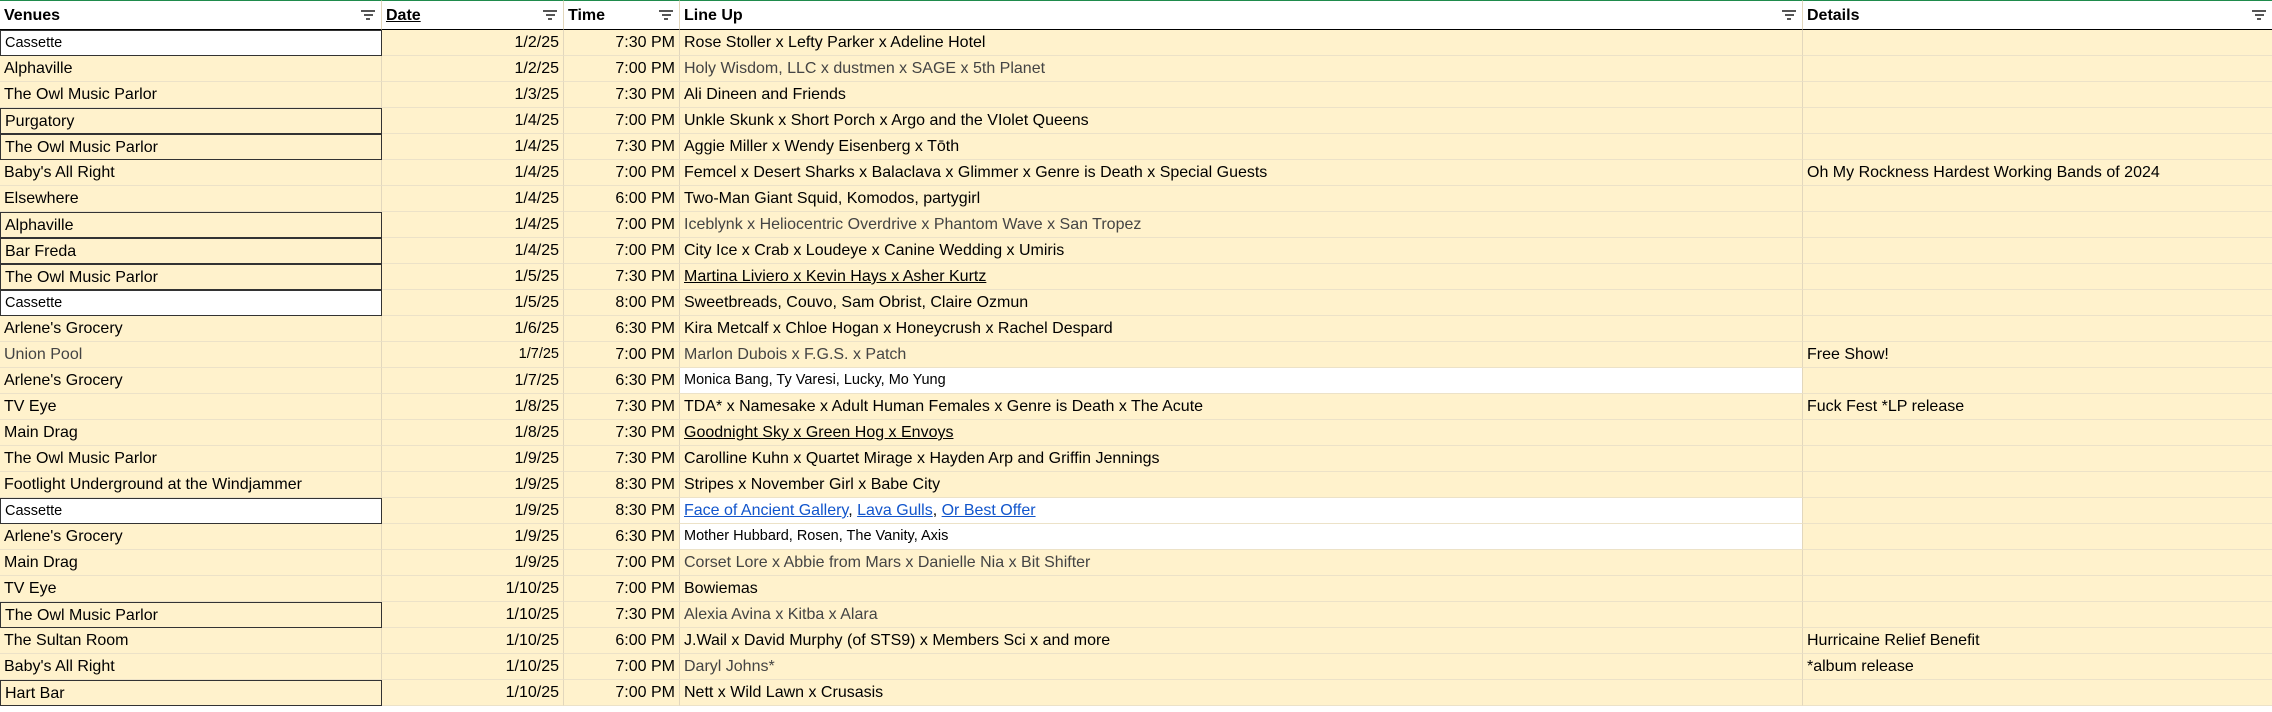 The width and height of the screenshot is (2272, 712). What do you see at coordinates (1241, 147) in the screenshot?
I see `lineup-cell: Aggie Miller x Wendy Eisenberg x Tōth` at bounding box center [1241, 147].